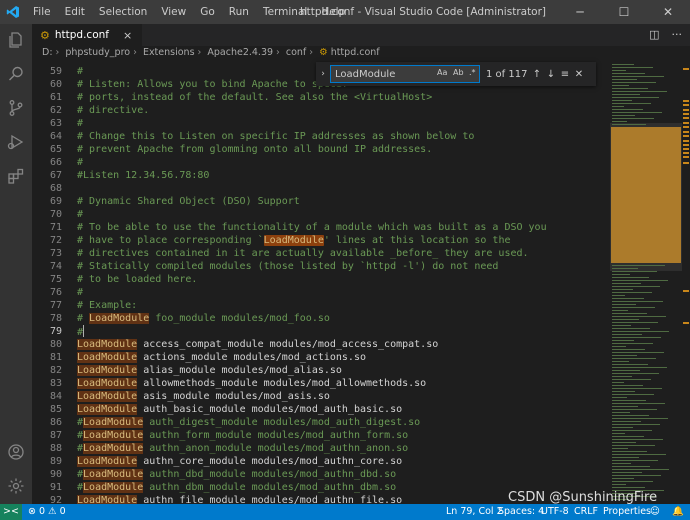 This screenshot has height=520, width=690. I want to click on line-number: 60, so click(55, 84).